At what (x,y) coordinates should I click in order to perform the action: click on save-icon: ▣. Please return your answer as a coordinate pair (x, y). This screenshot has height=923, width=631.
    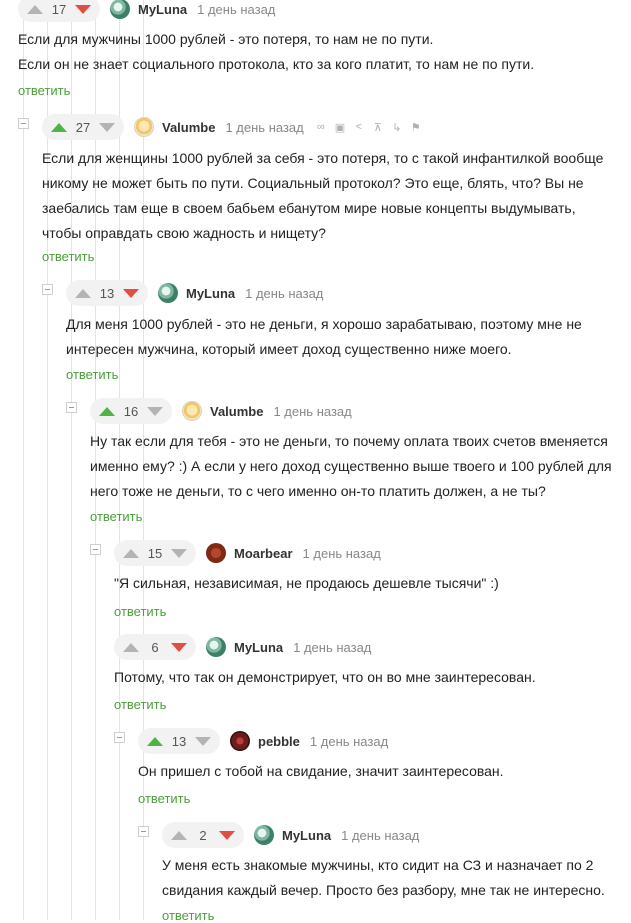
    Looking at the image, I should click on (340, 127).